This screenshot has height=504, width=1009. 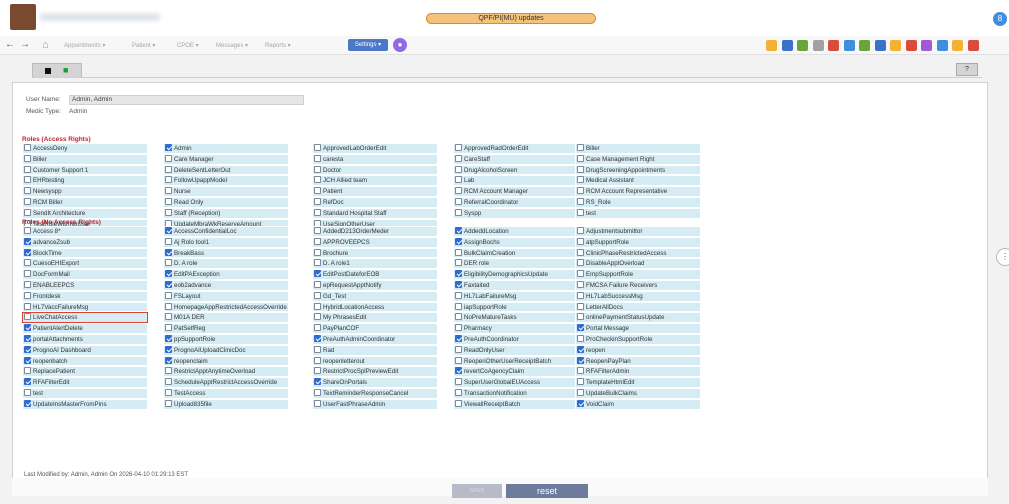 I want to click on role-checkbox-item: HybridLocationAccess, so click(x=375, y=307).